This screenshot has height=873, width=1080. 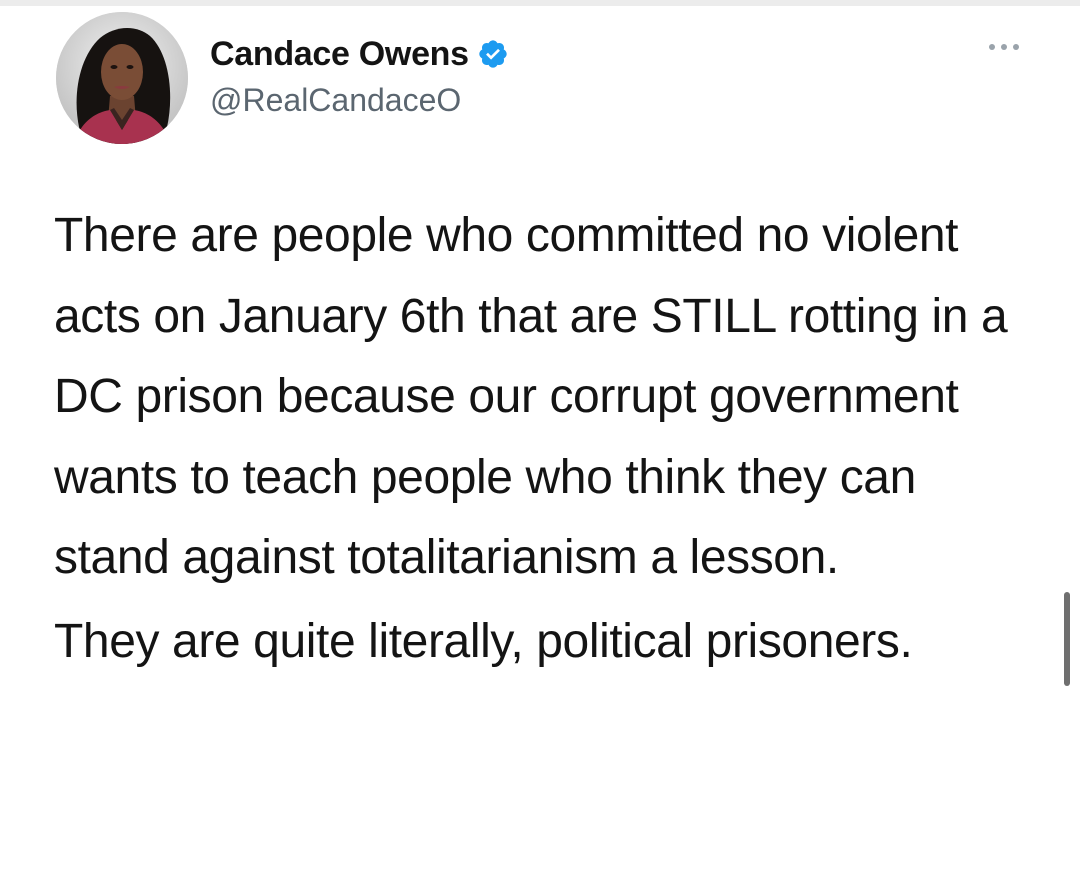 I want to click on more-options-icon, so click(x=1004, y=46).